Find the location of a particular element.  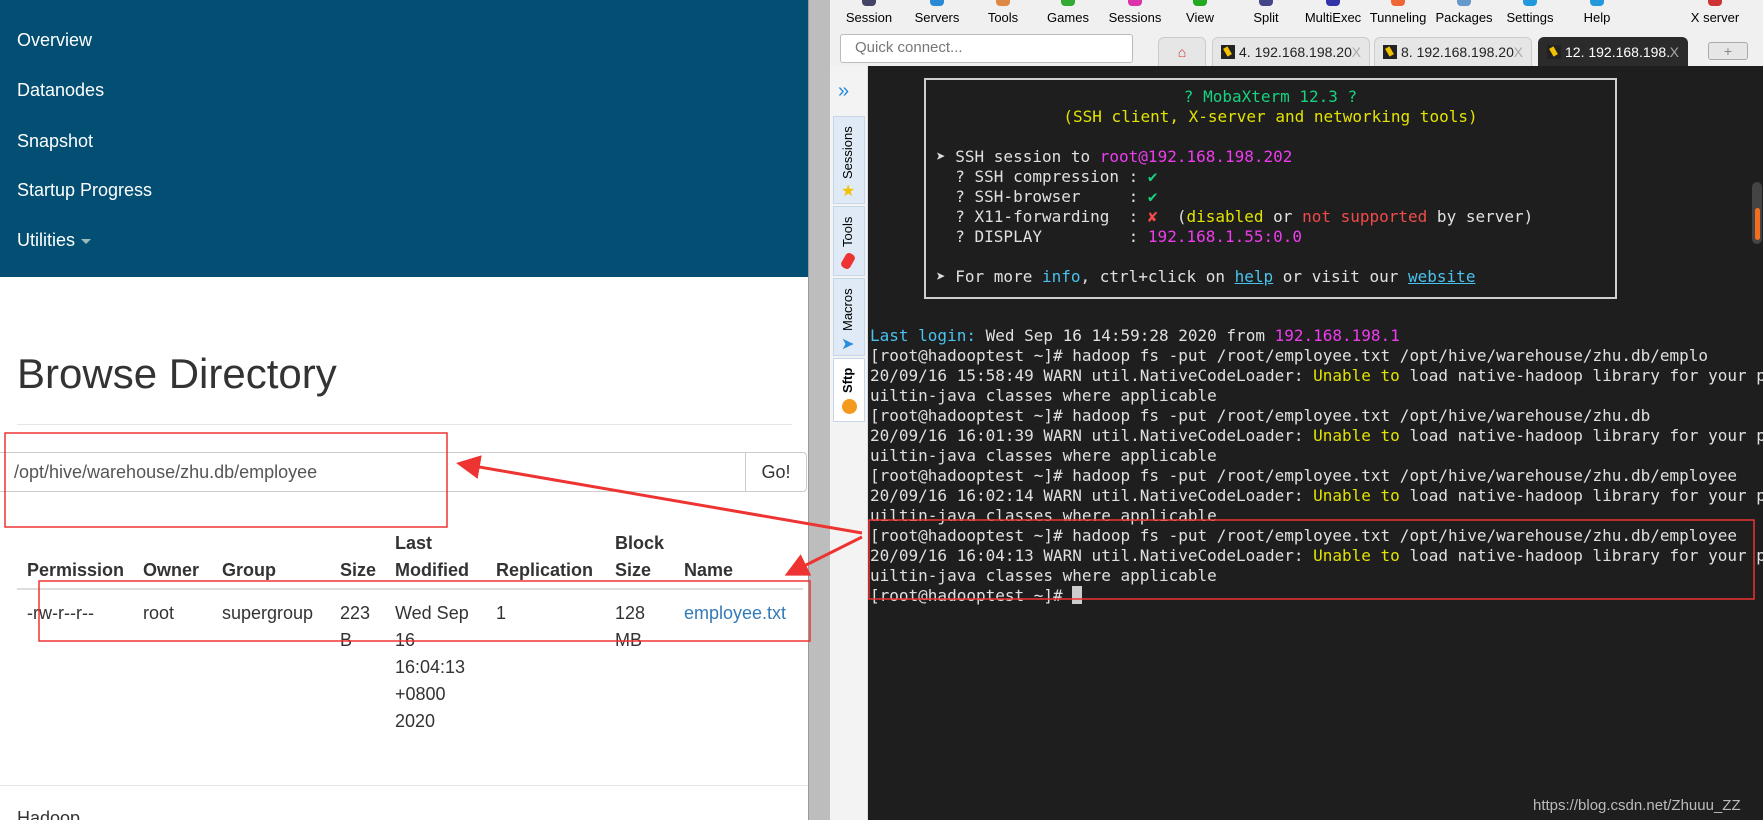

left-window-scrollbar is located at coordinates (819, 410).